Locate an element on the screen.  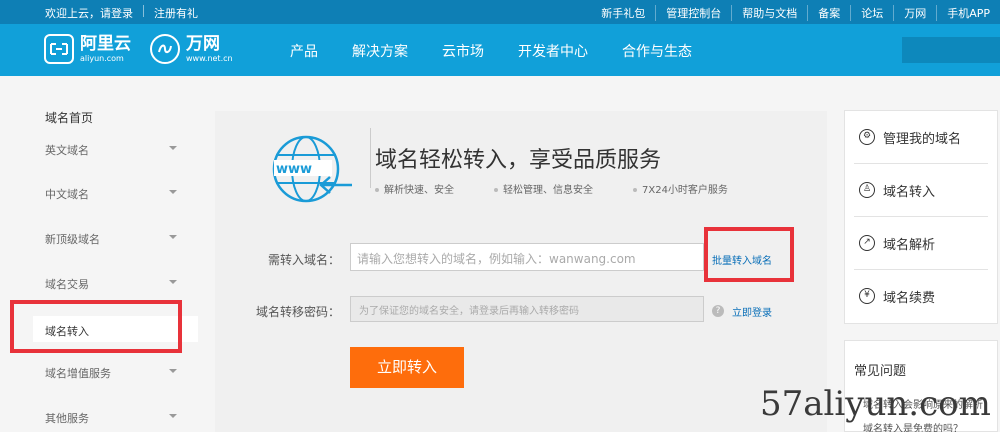
nav-marketplace: 云市场 is located at coordinates (463, 51).